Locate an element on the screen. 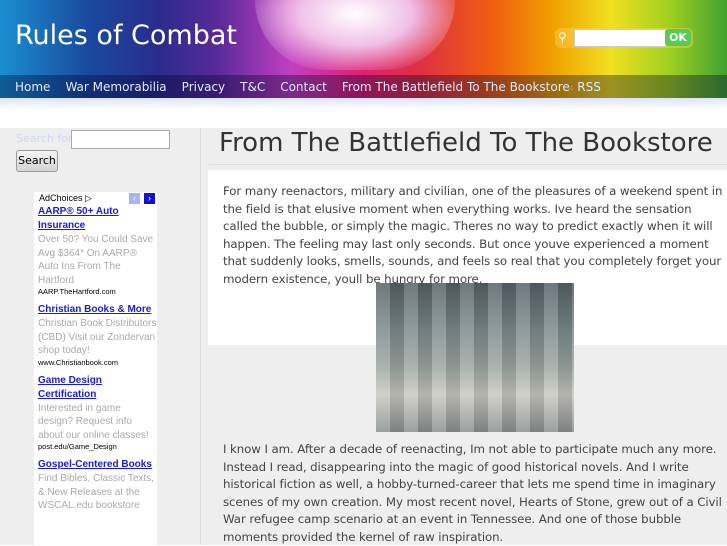 The image size is (727, 546). nav-war-memorabilia: War Memorabilia is located at coordinates (115, 87).